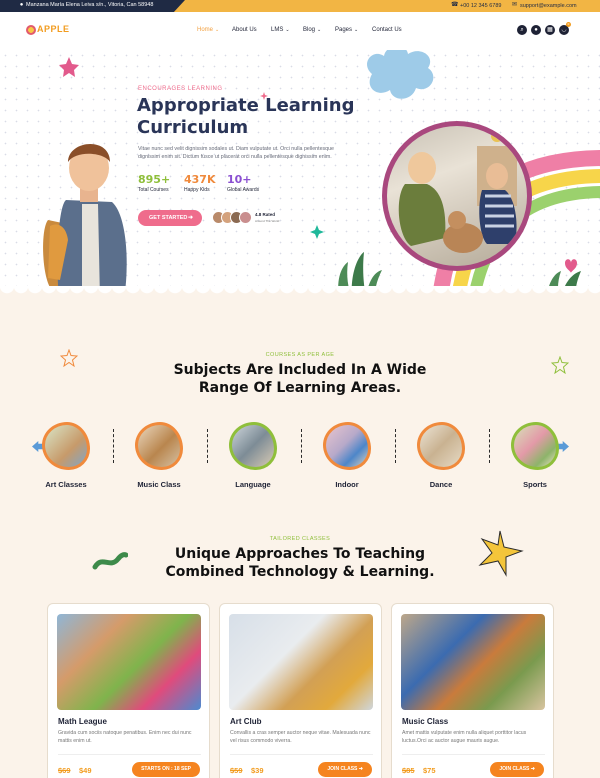 The width and height of the screenshot is (600, 778). Describe the element at coordinates (245, 217) in the screenshot. I see `avatar` at that location.